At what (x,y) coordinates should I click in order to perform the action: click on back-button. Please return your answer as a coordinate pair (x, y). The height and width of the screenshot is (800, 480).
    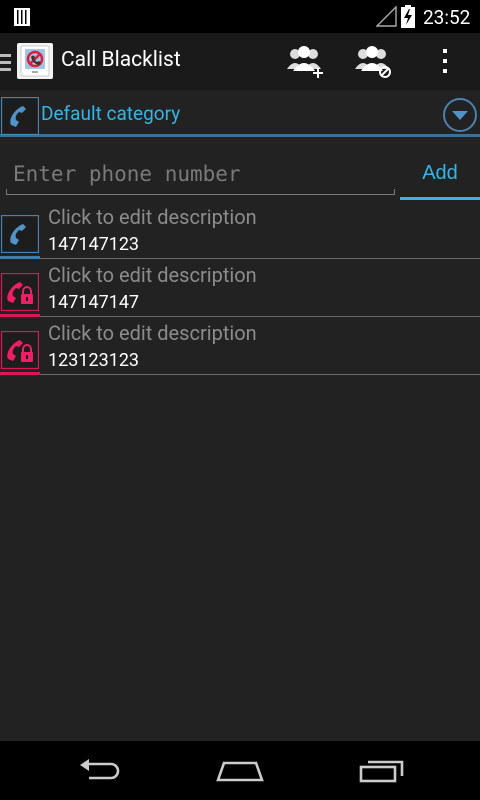
    Looking at the image, I should click on (100, 771).